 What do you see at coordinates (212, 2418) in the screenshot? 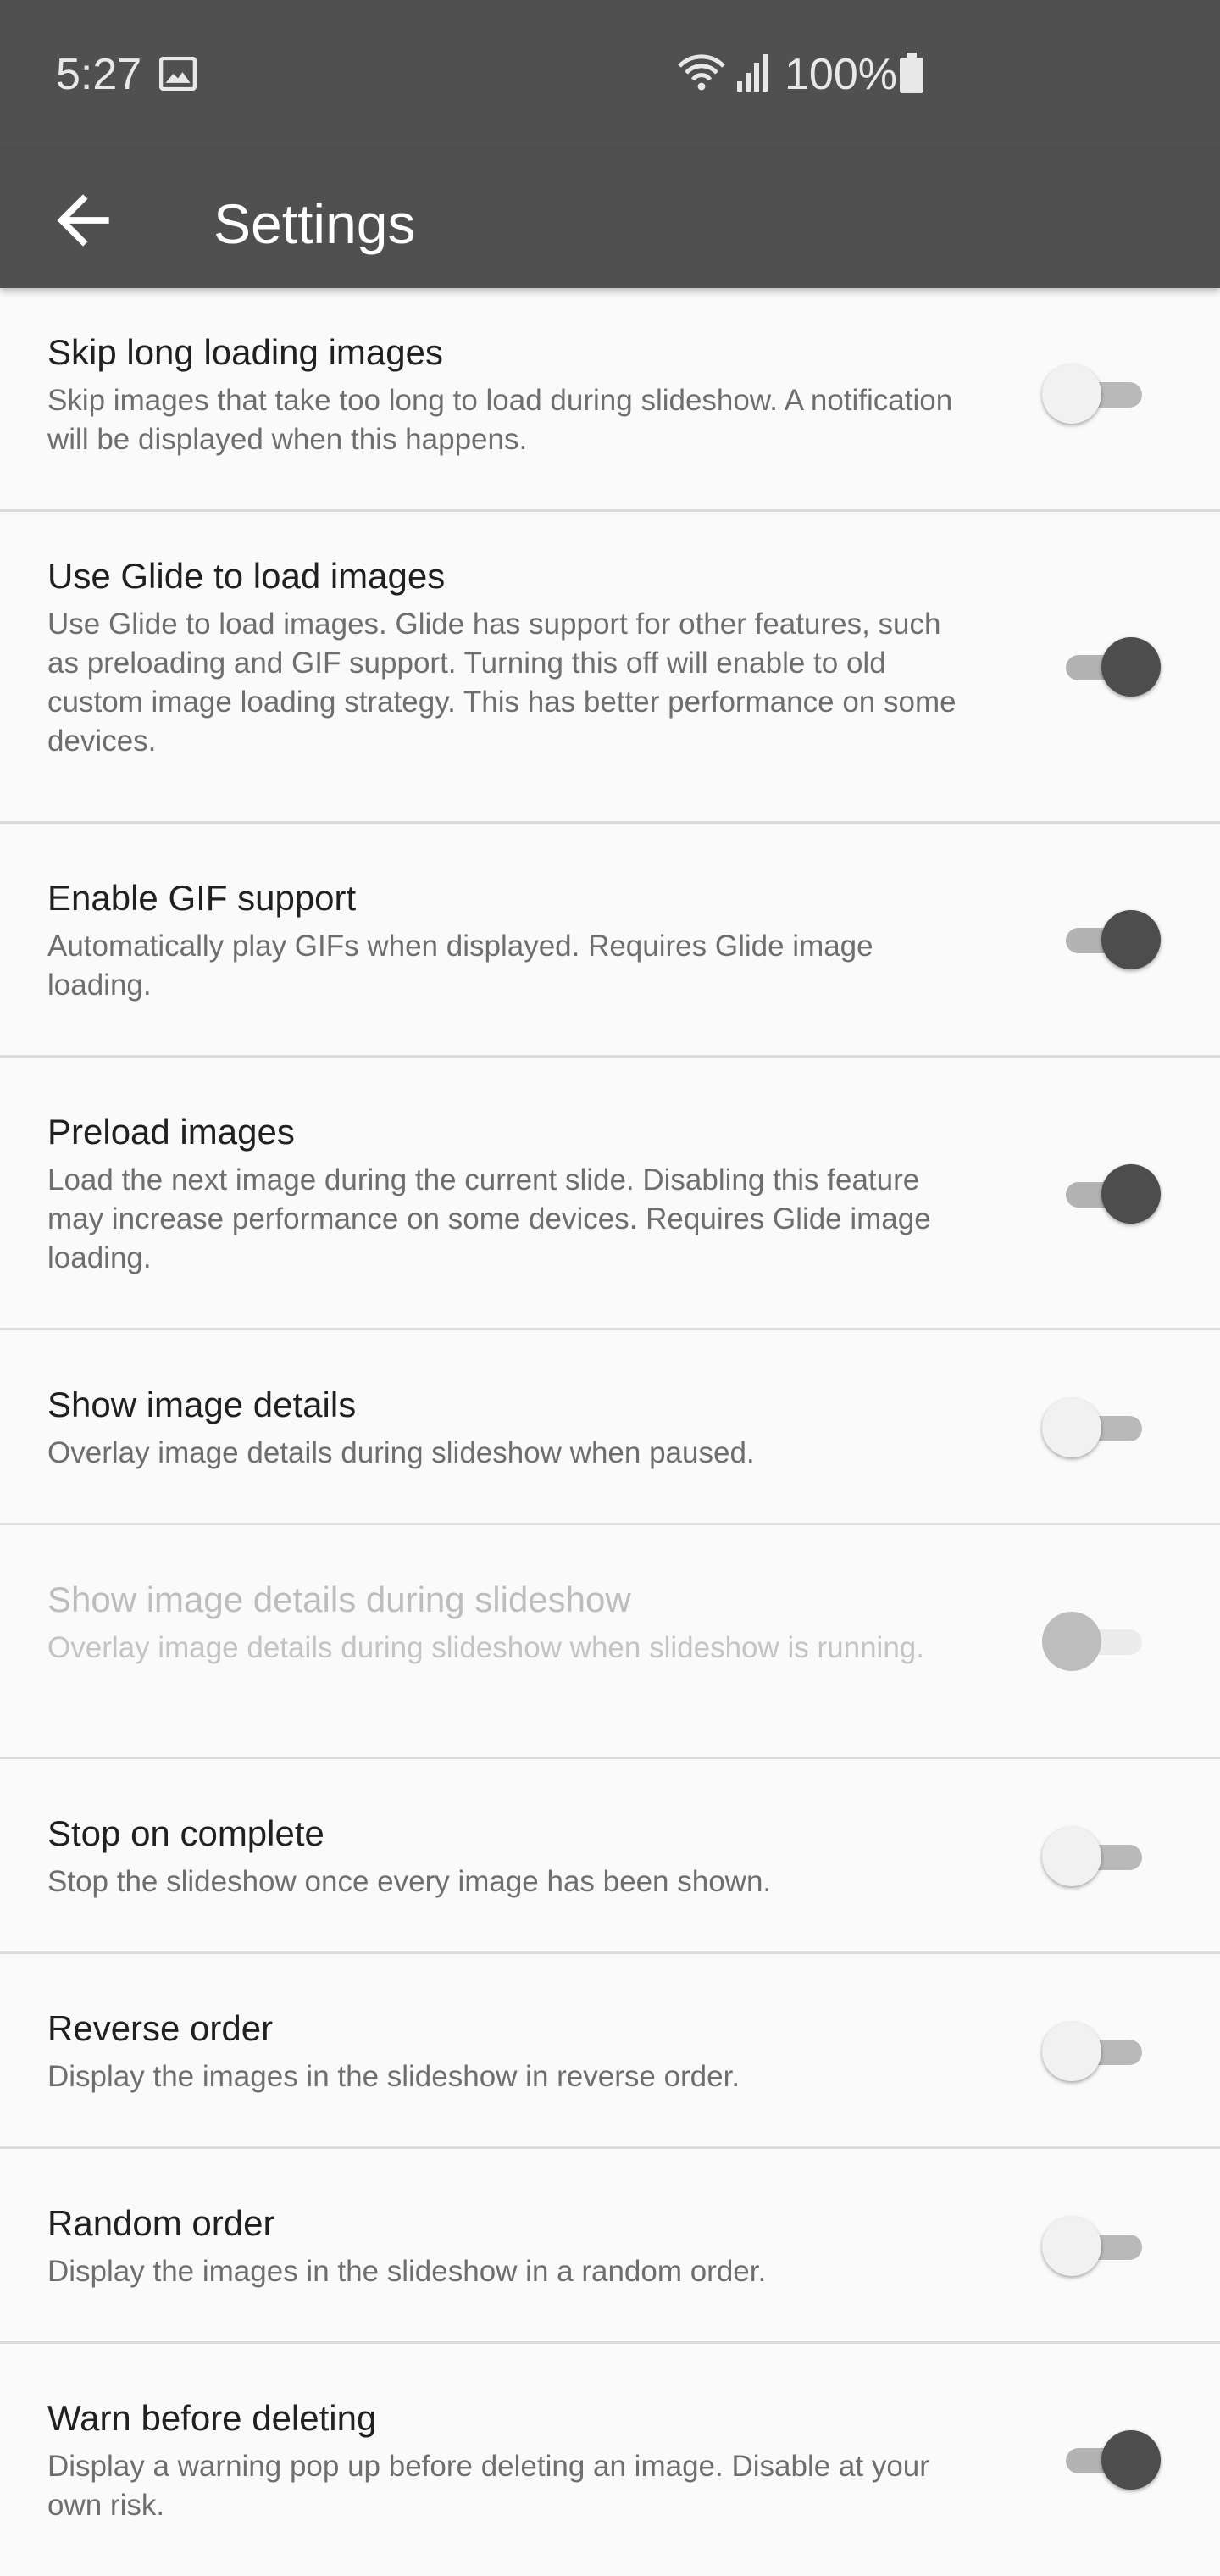
I see `setting-title: Warn before deleting` at bounding box center [212, 2418].